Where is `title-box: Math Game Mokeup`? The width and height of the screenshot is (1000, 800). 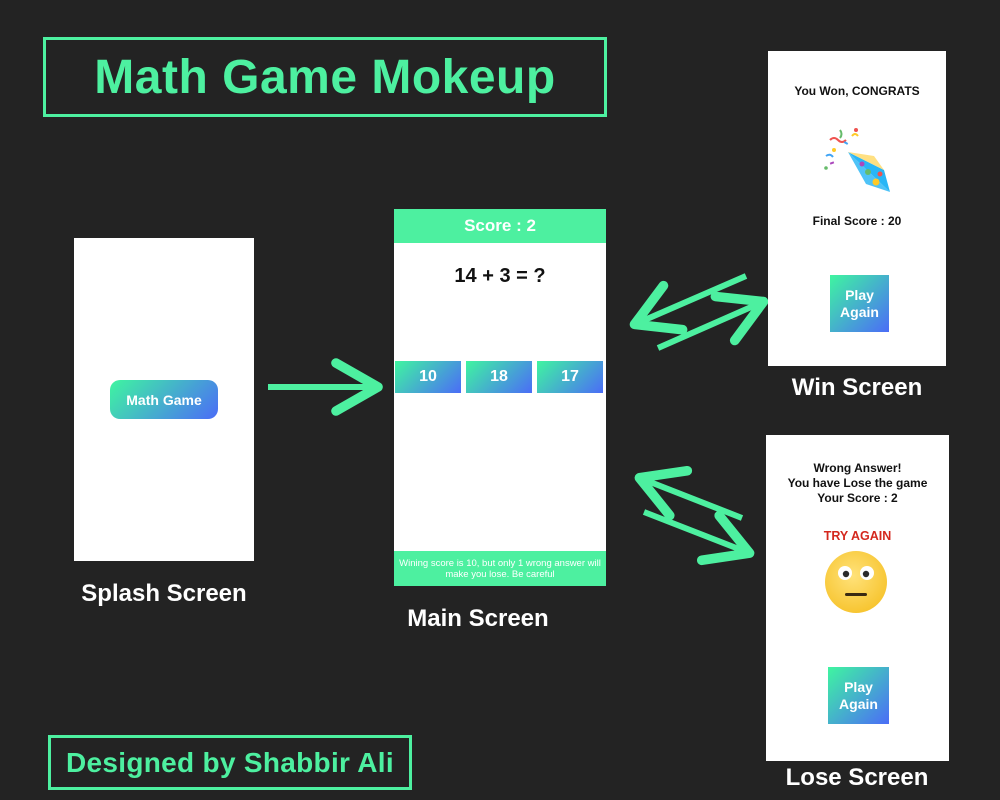
title-box: Math Game Mokeup is located at coordinates (325, 77).